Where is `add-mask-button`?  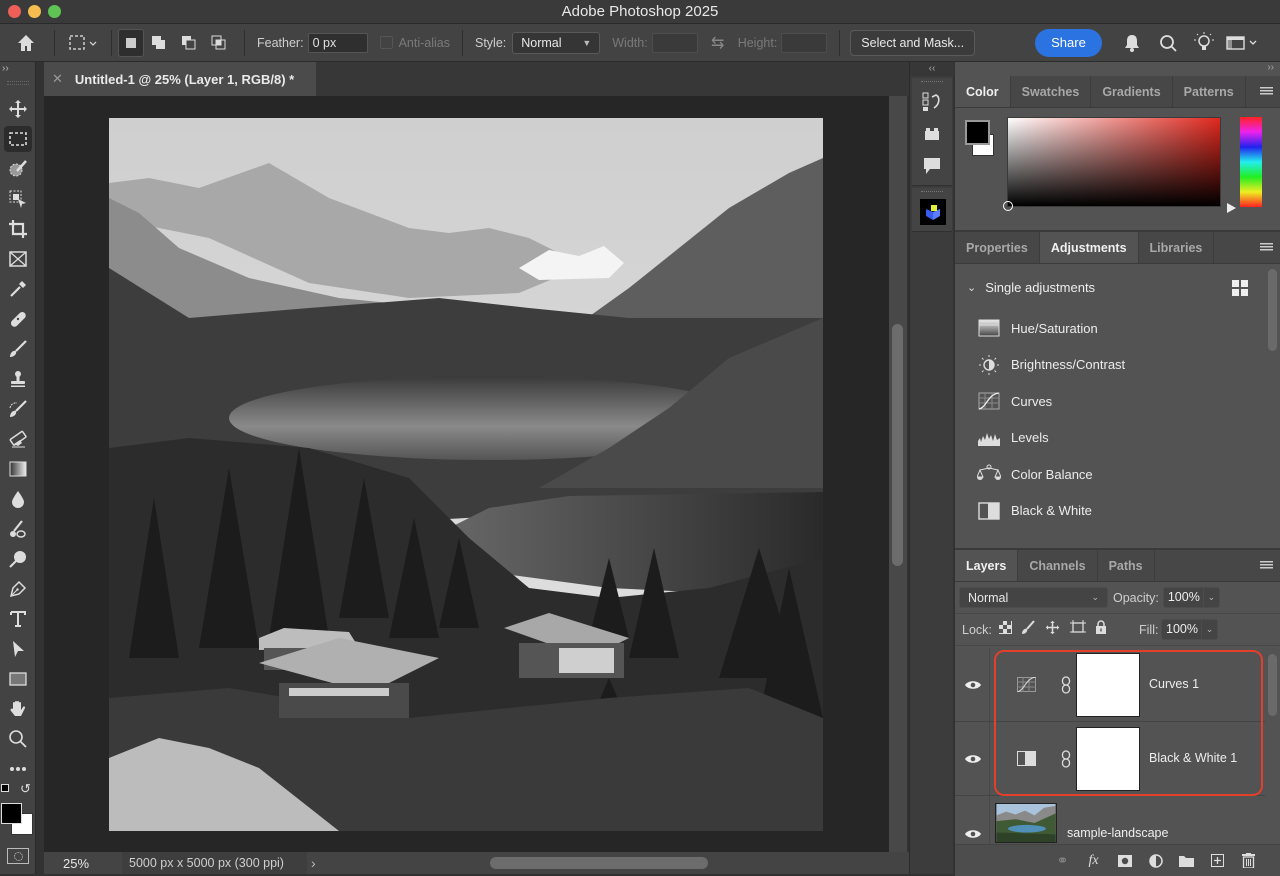 add-mask-button is located at coordinates (1124, 860).